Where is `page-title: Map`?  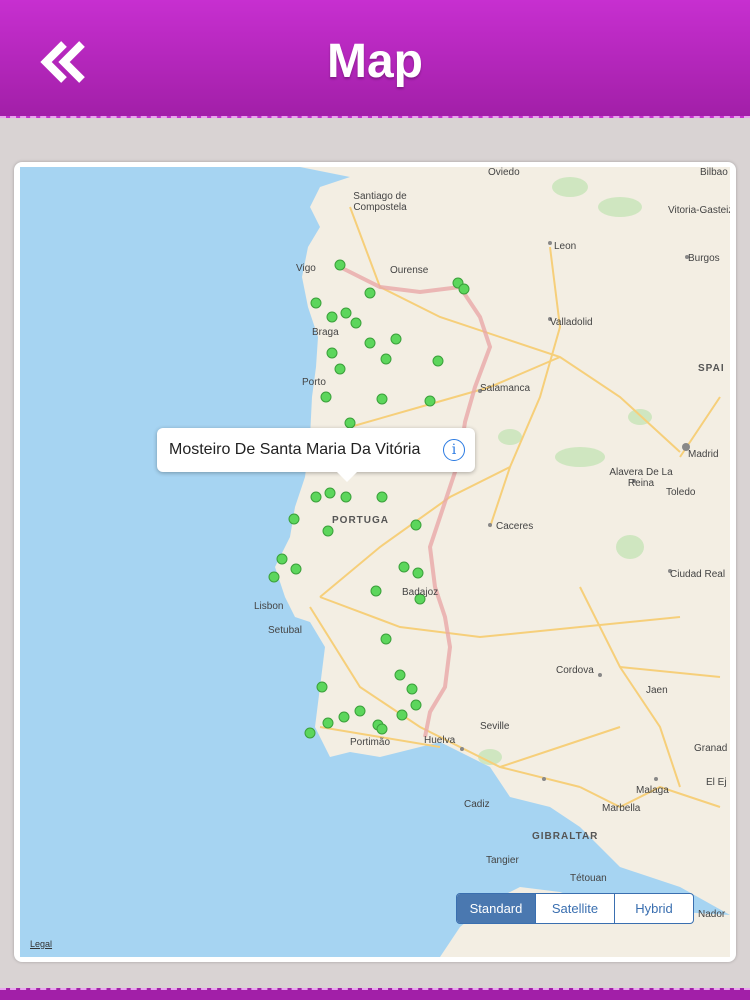 page-title: Map is located at coordinates (375, 61).